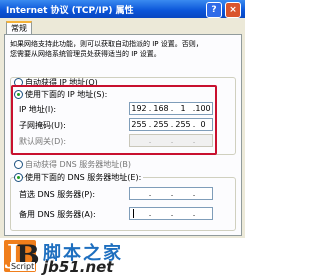 The image size is (320, 276). What do you see at coordinates (171, 213) in the screenshot?
I see `alternate-dns-field: . . .` at bounding box center [171, 213].